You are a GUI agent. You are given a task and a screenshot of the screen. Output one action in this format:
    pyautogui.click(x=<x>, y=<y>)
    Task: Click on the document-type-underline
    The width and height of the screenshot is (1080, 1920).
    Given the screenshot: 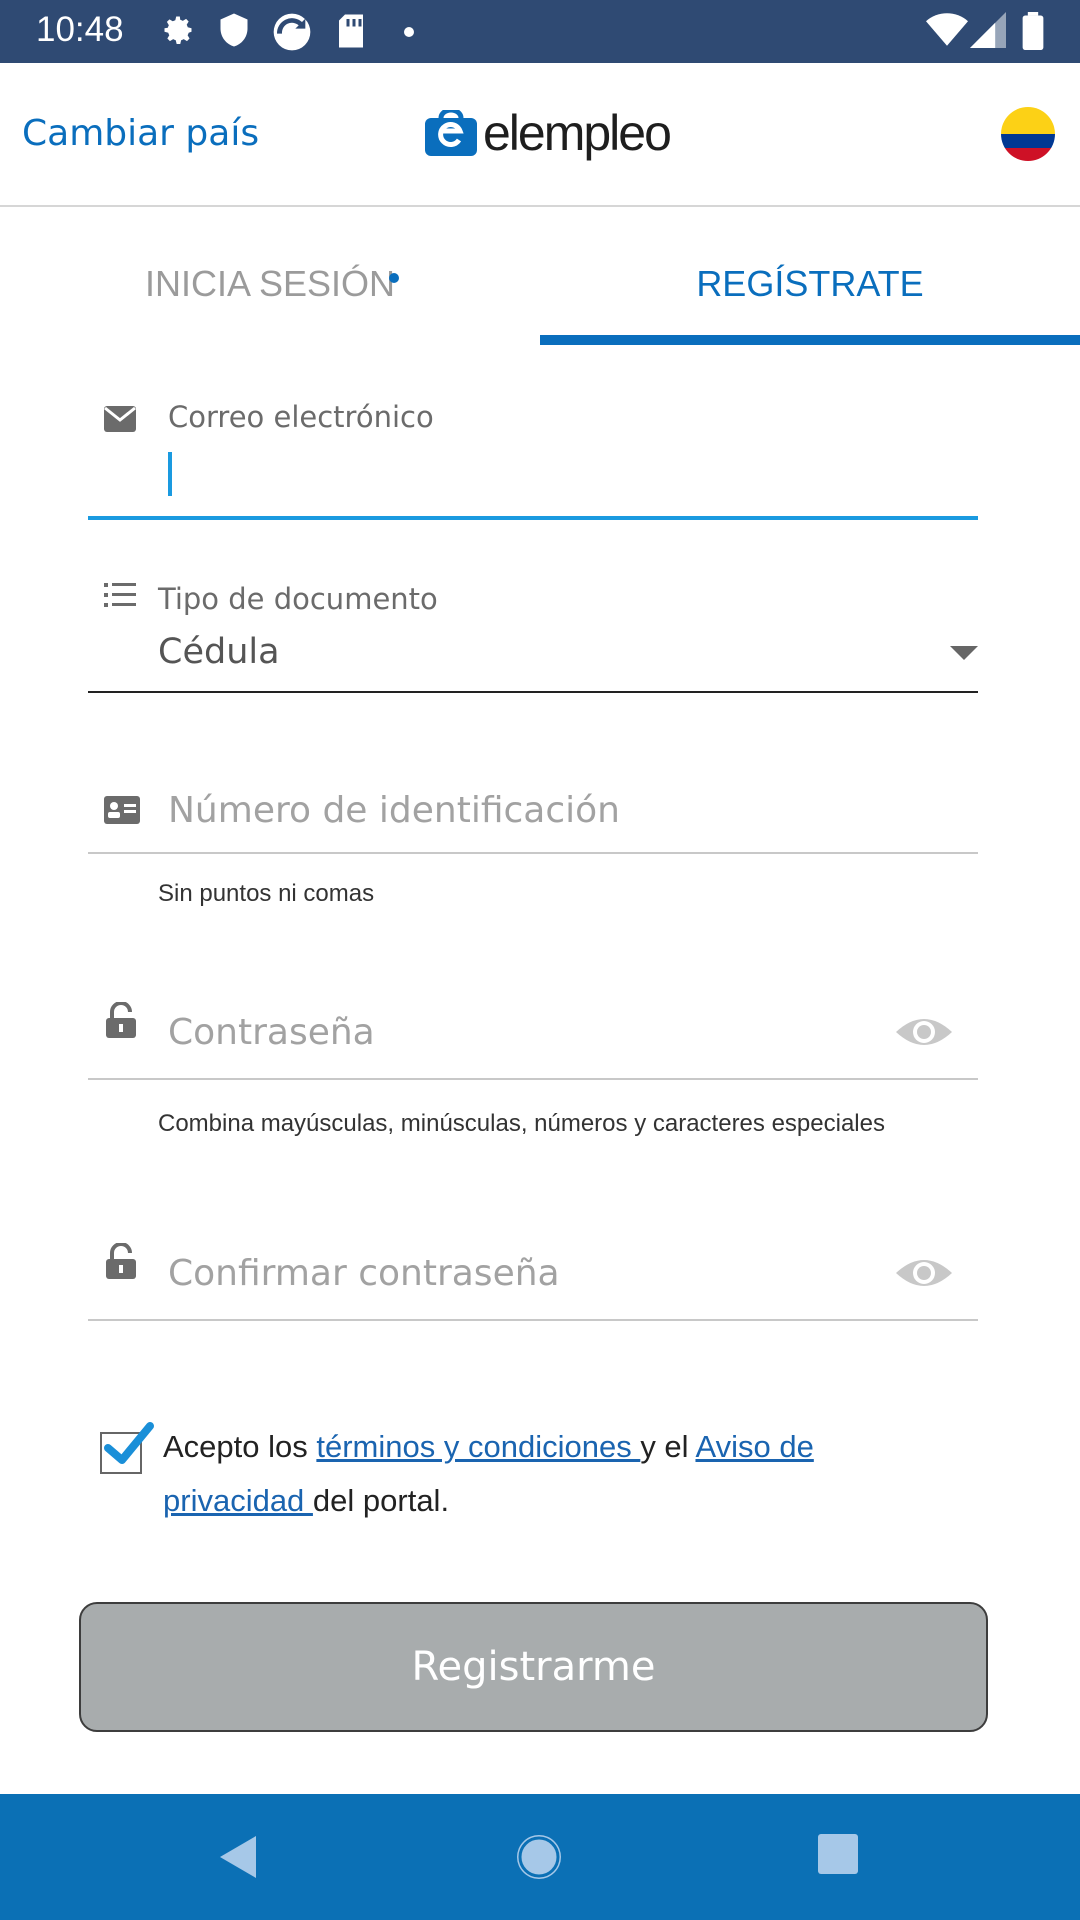 What is the action you would take?
    pyautogui.click(x=533, y=692)
    